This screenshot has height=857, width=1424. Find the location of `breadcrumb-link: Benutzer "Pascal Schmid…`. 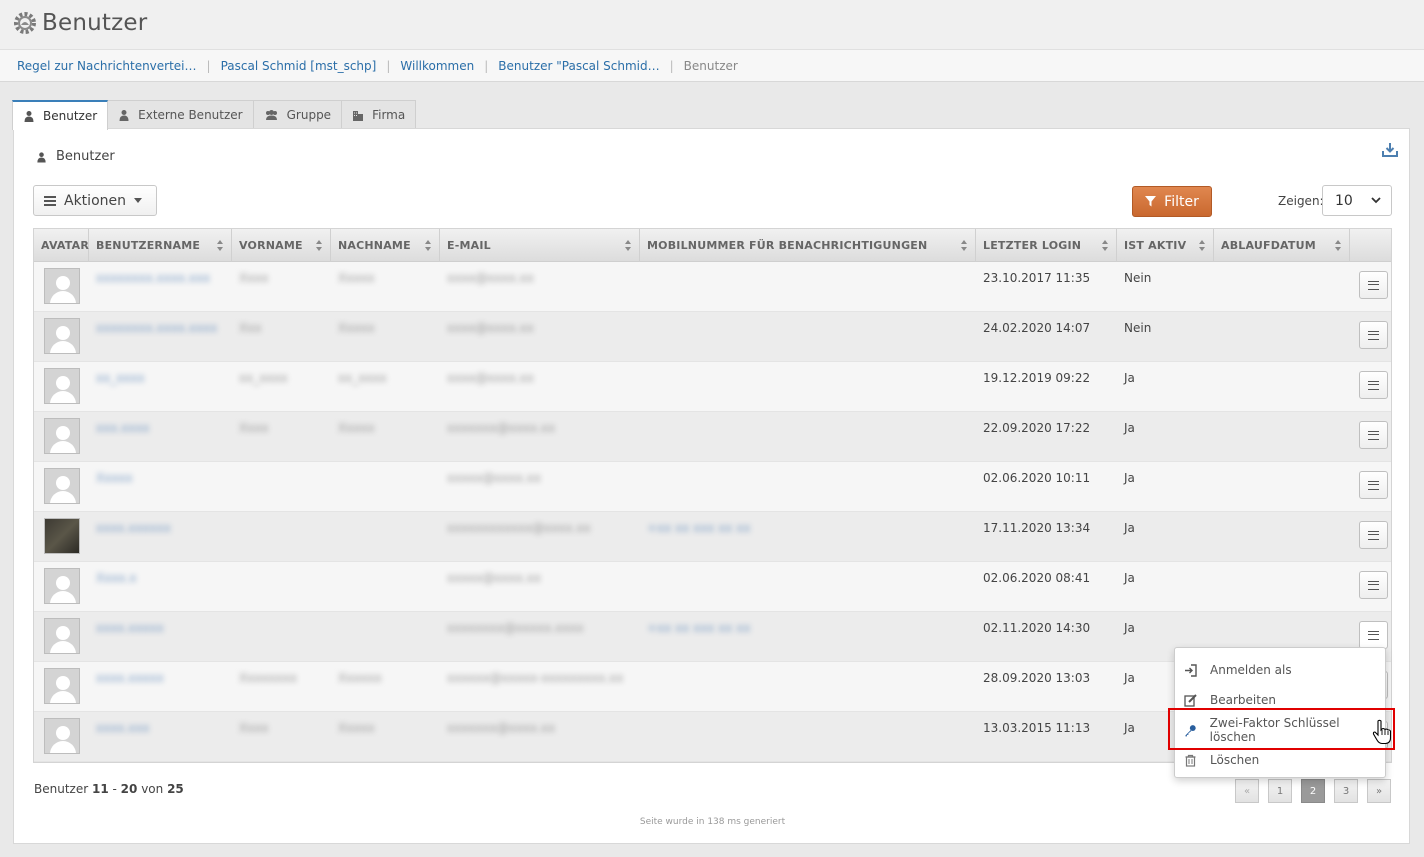

breadcrumb-link: Benutzer "Pascal Schmid… is located at coordinates (578, 66).